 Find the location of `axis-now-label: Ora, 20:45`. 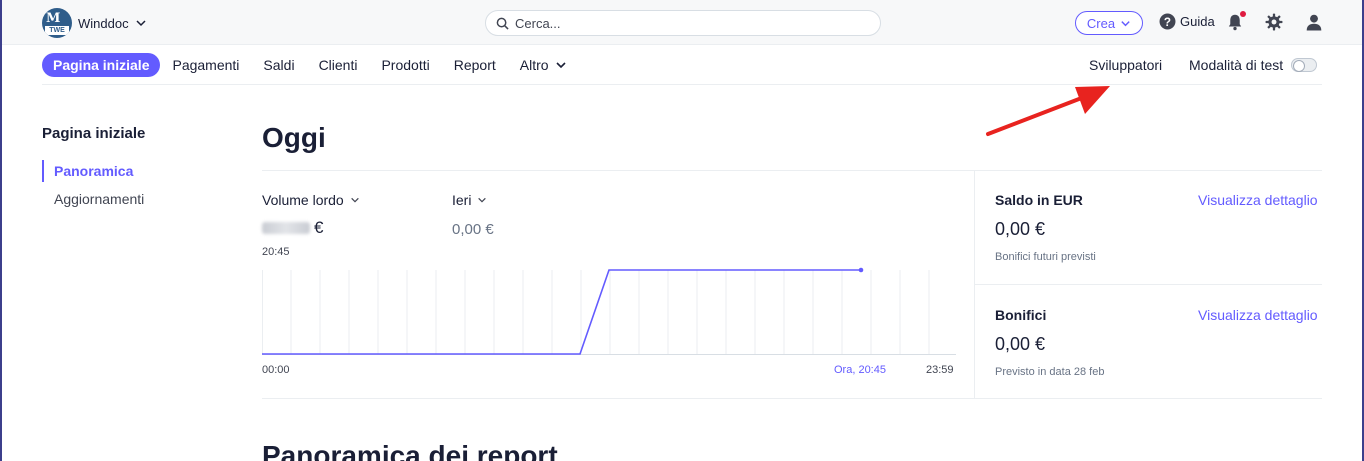

axis-now-label: Ora, 20:45 is located at coordinates (860, 370).